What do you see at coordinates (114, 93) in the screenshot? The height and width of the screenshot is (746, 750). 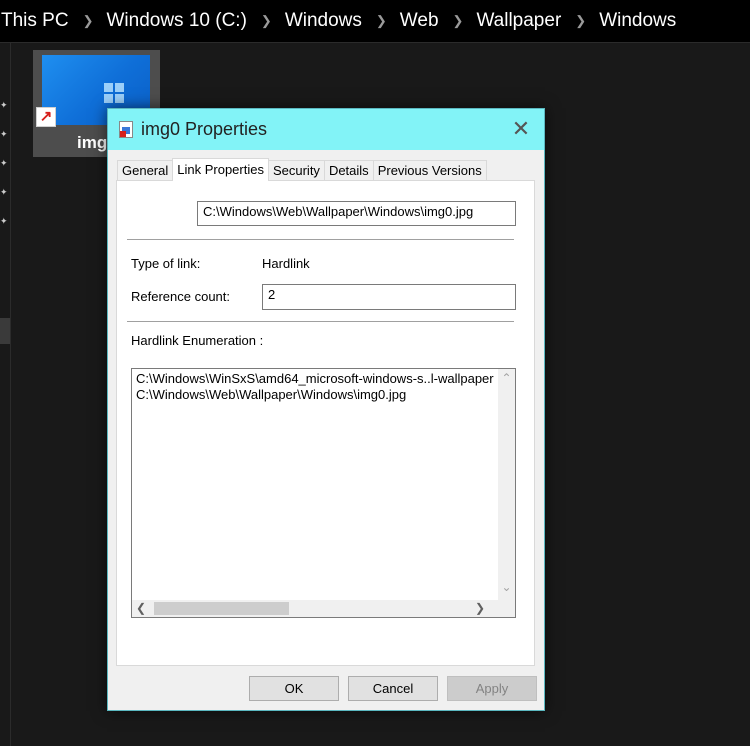 I see `windows-logo-icon` at bounding box center [114, 93].